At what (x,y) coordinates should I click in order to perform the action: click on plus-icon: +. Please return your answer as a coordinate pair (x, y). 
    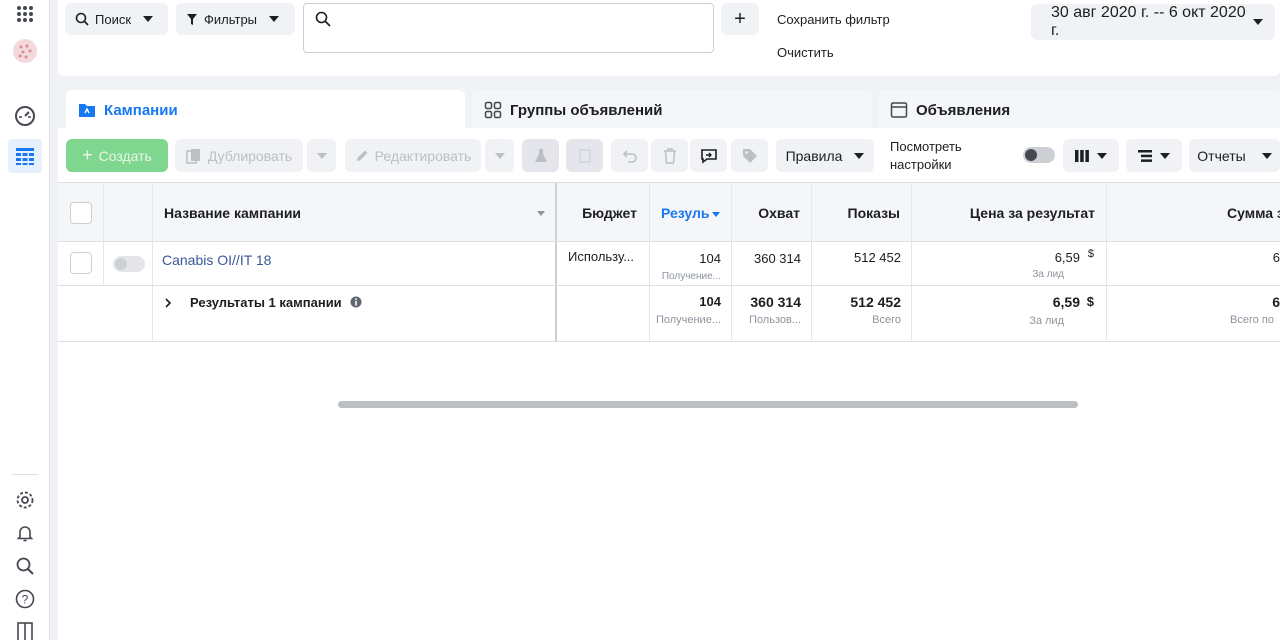
    Looking at the image, I should click on (740, 18).